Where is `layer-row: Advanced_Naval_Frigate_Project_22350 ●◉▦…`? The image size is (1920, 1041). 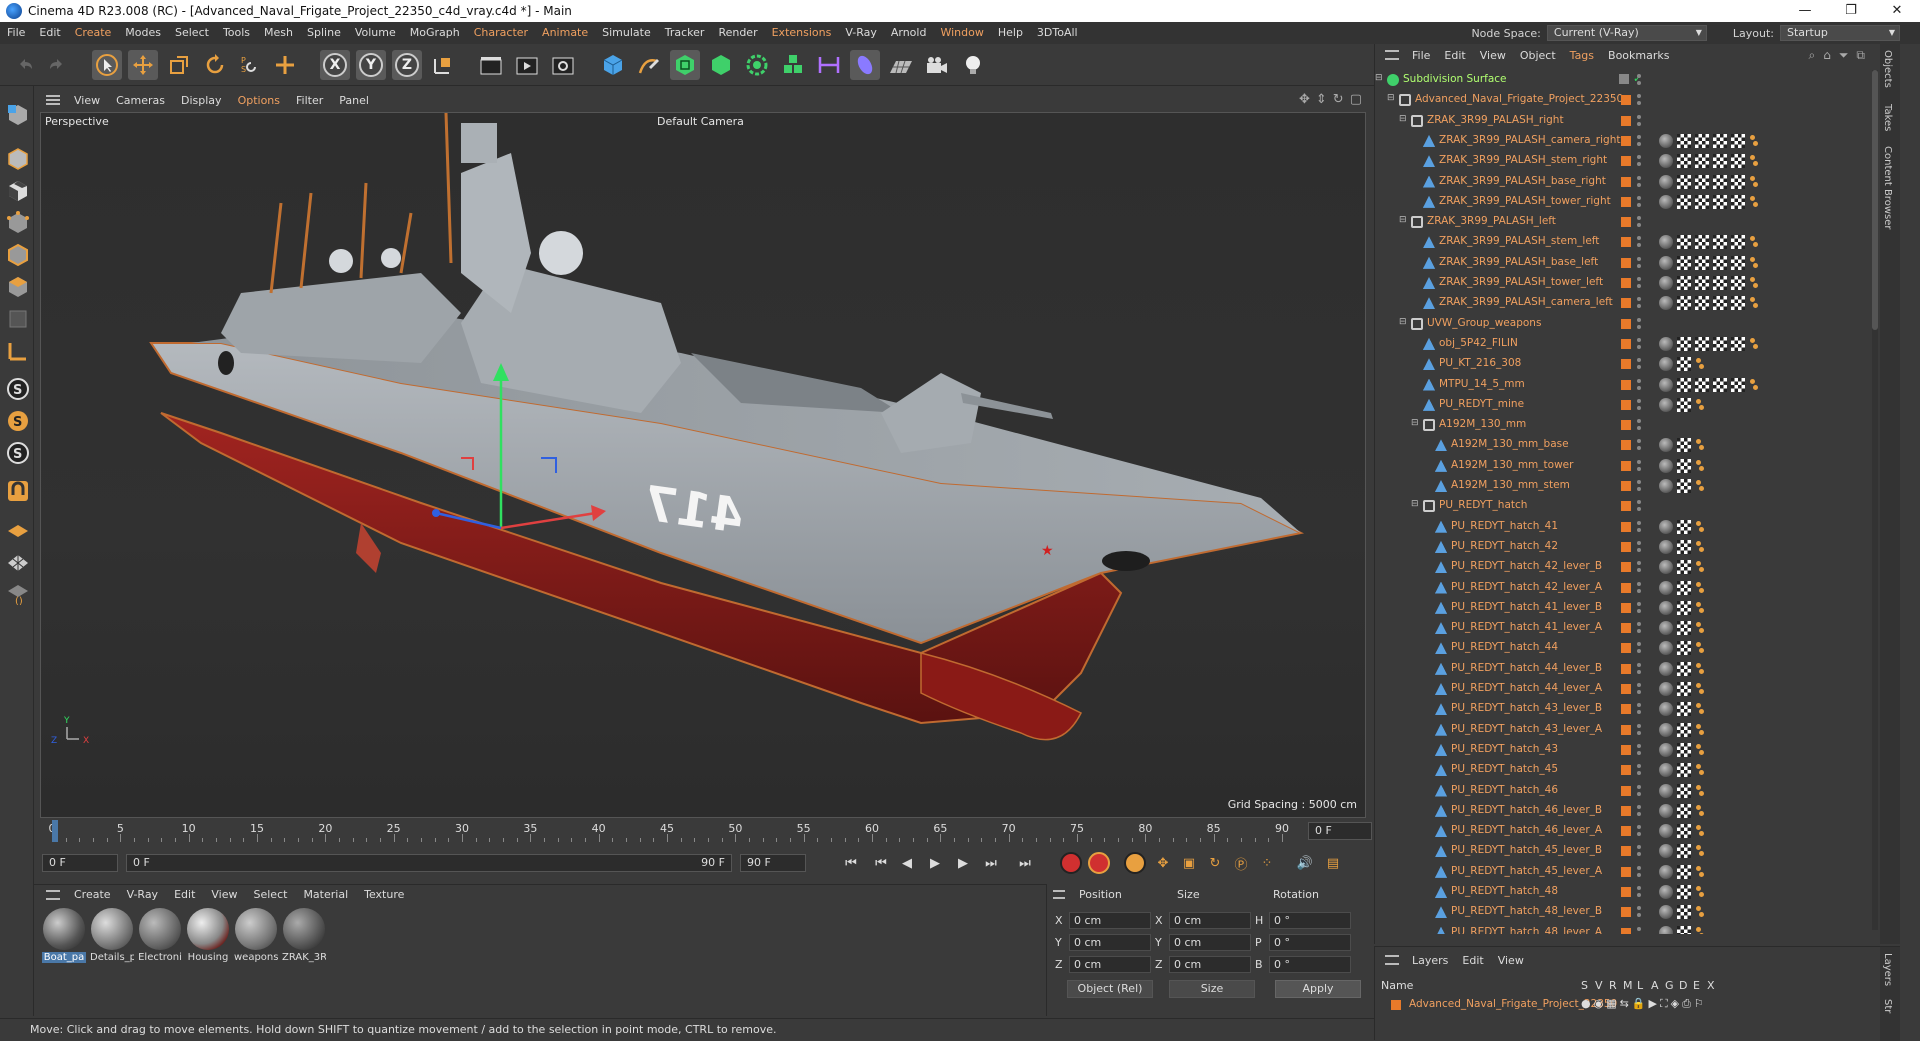
layer-row: Advanced_Naval_Frigate_Project_22350 ●◉▦… is located at coordinates (1629, 1006).